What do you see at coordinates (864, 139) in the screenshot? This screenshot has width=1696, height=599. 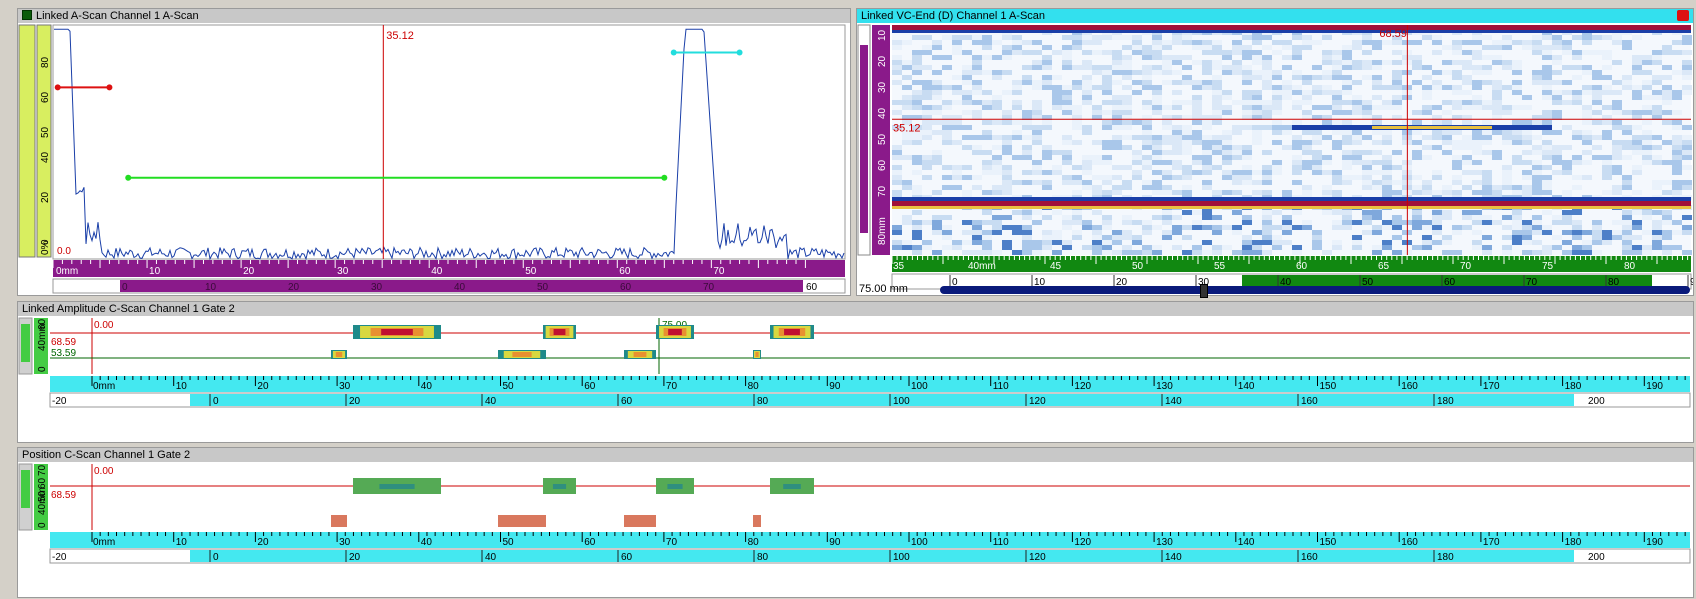 I see `vcend-scroll-thumb` at bounding box center [864, 139].